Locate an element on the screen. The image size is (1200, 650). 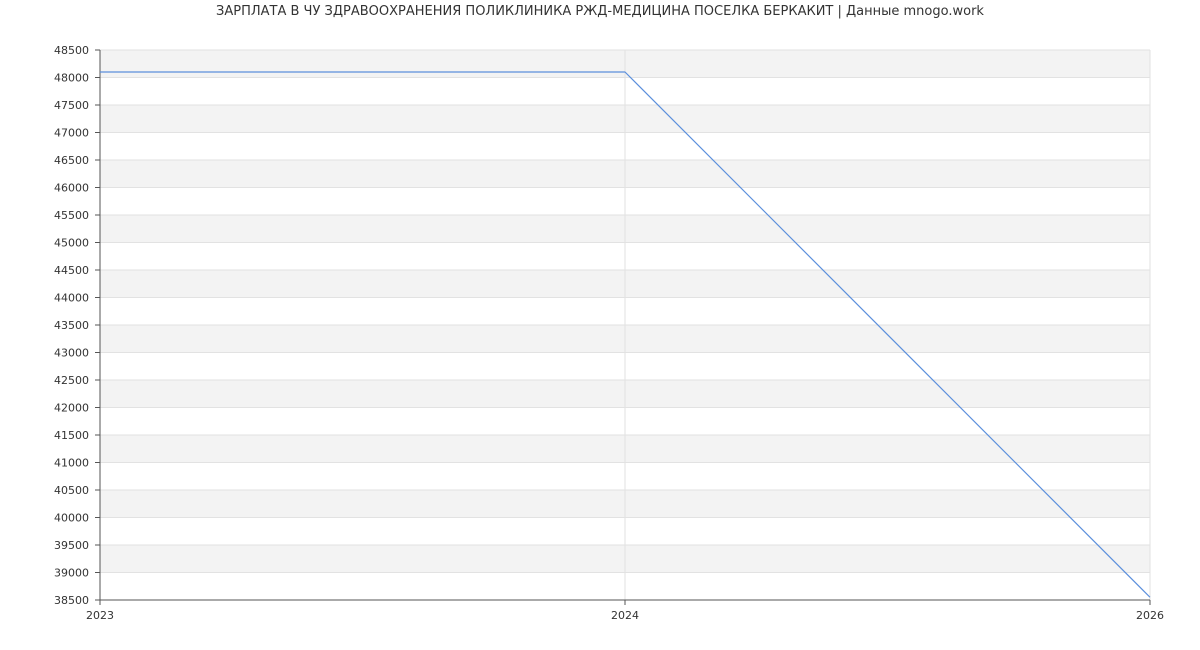
x-tick-label: 2026 is located at coordinates (1150, 615).